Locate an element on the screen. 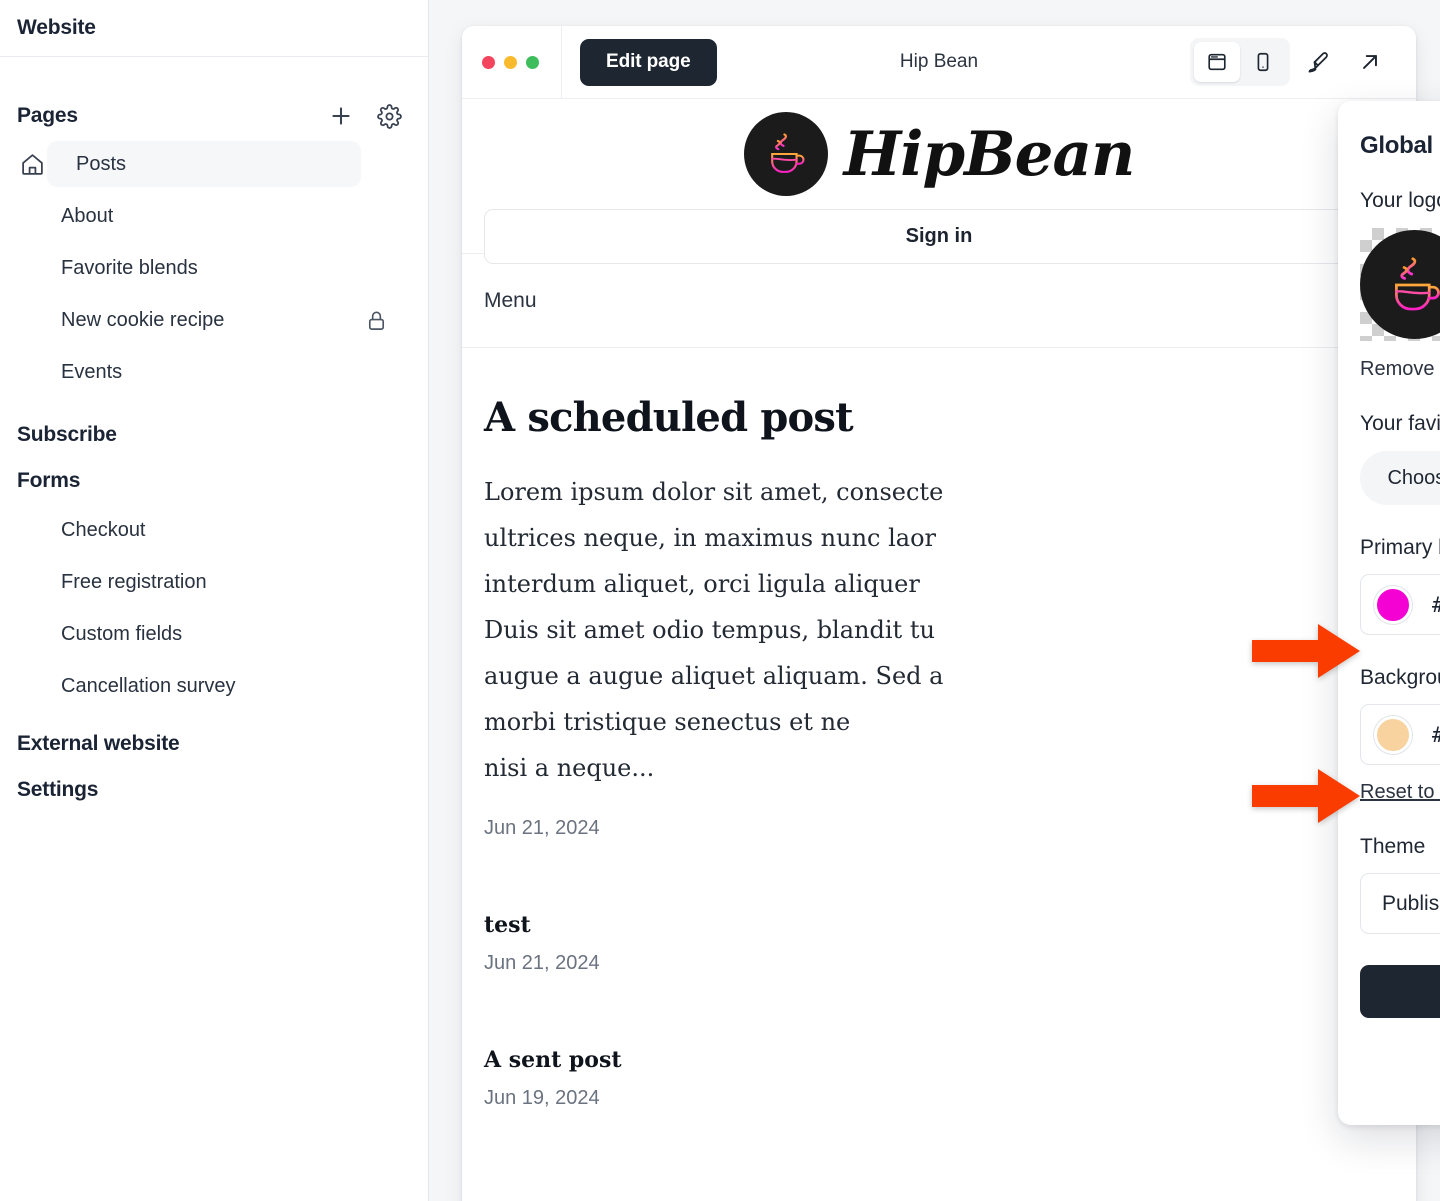 This screenshot has width=1440, height=1201. choose-file-button: Choose file is located at coordinates (1400, 478).